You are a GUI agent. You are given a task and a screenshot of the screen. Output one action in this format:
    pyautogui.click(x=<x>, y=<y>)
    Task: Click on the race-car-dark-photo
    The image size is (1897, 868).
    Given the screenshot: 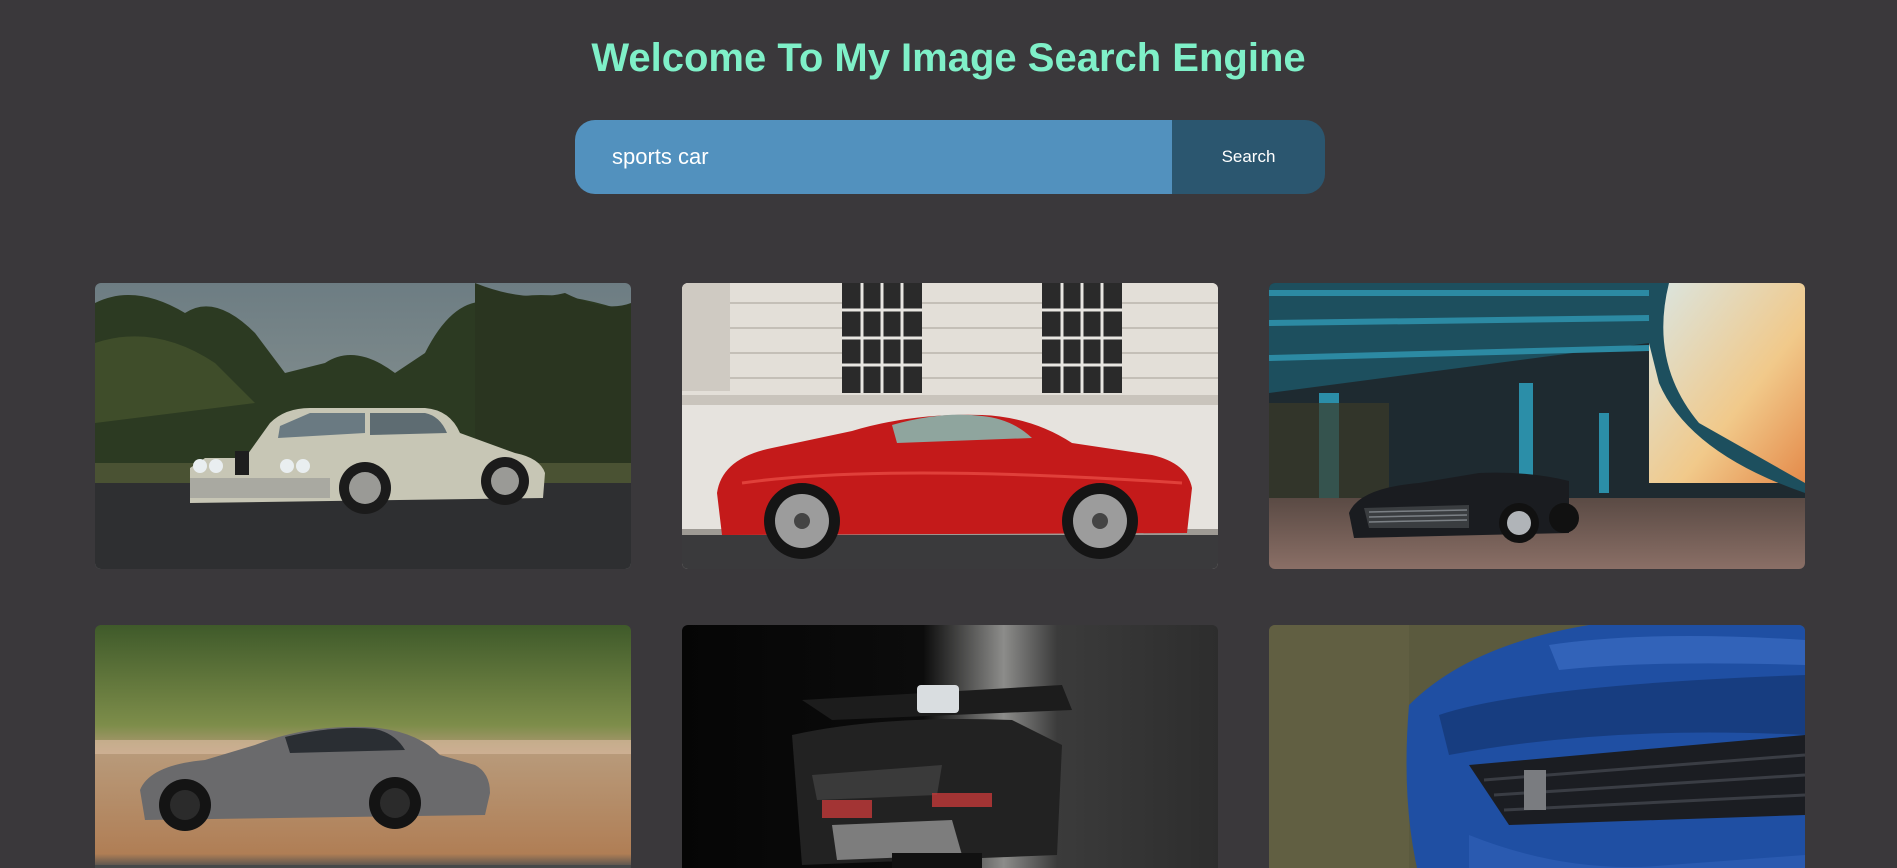 What is the action you would take?
    pyautogui.click(x=950, y=746)
    